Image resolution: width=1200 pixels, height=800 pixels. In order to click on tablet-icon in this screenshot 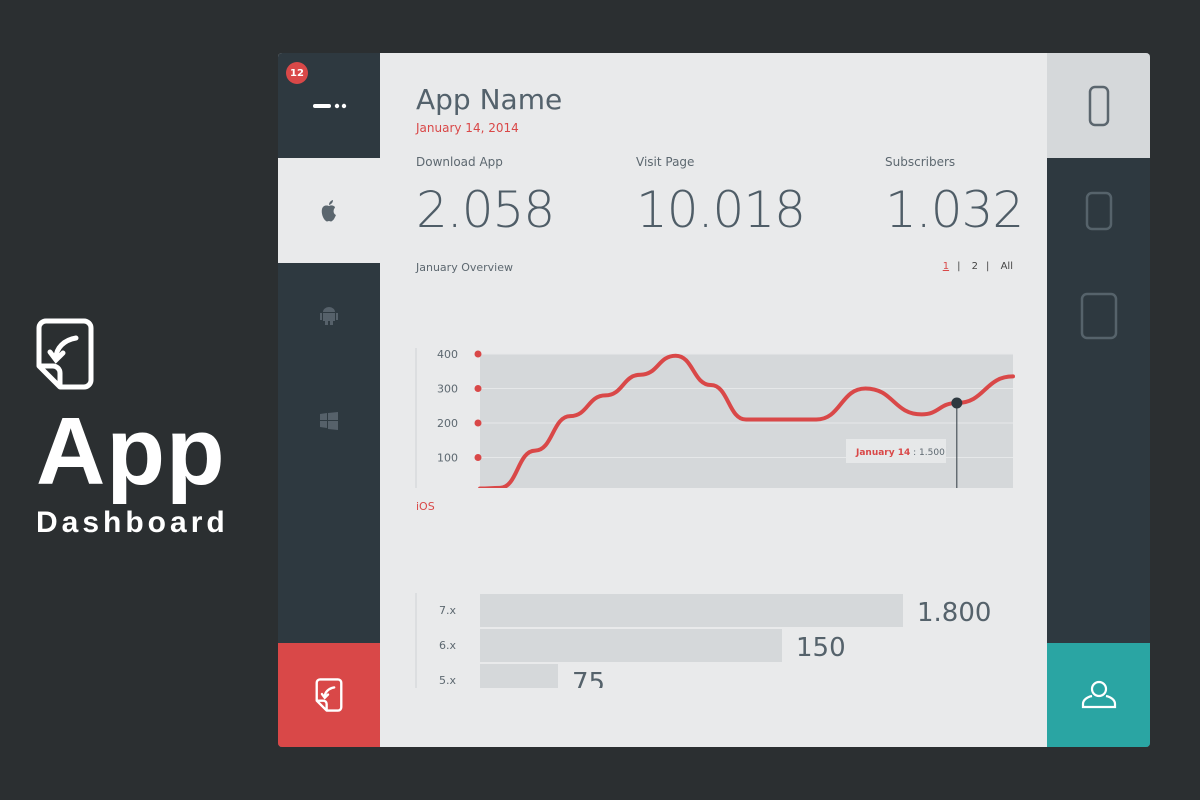, I will do `click(1098, 315)`.